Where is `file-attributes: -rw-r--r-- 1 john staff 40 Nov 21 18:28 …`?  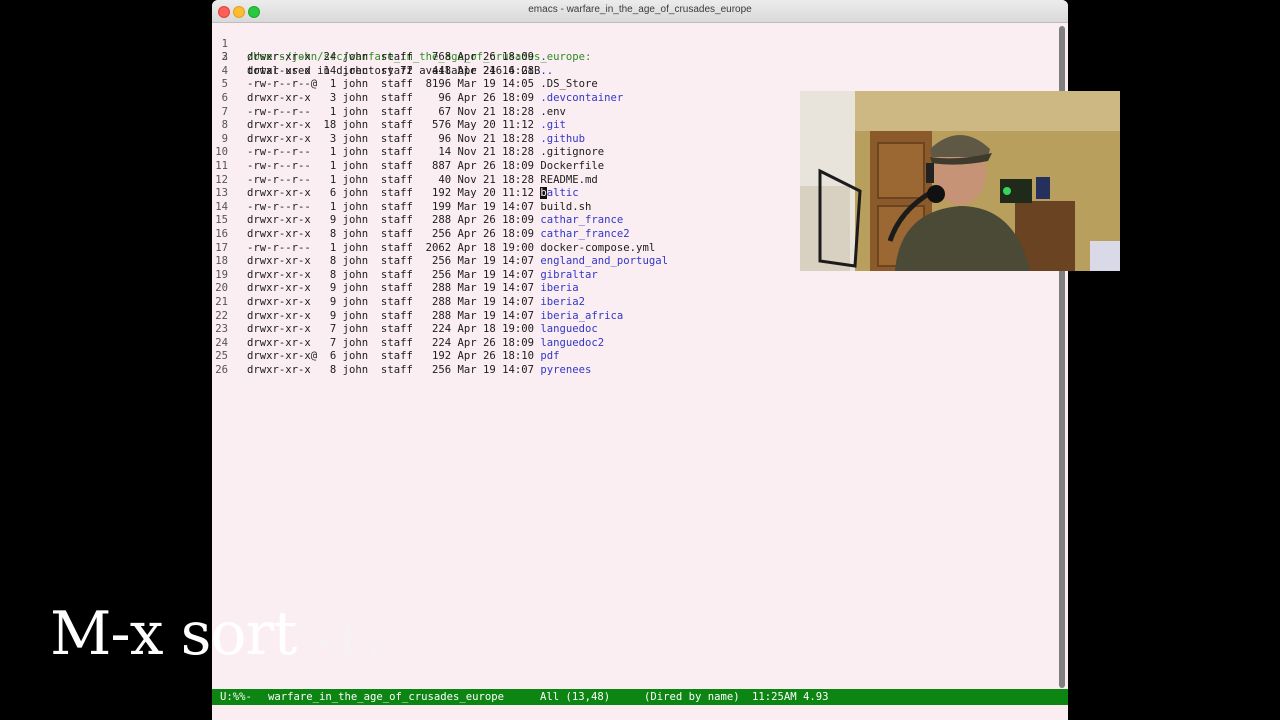 file-attributes: -rw-r--r-- 1 john staff 40 Nov 21 18:28 … is located at coordinates (422, 179).